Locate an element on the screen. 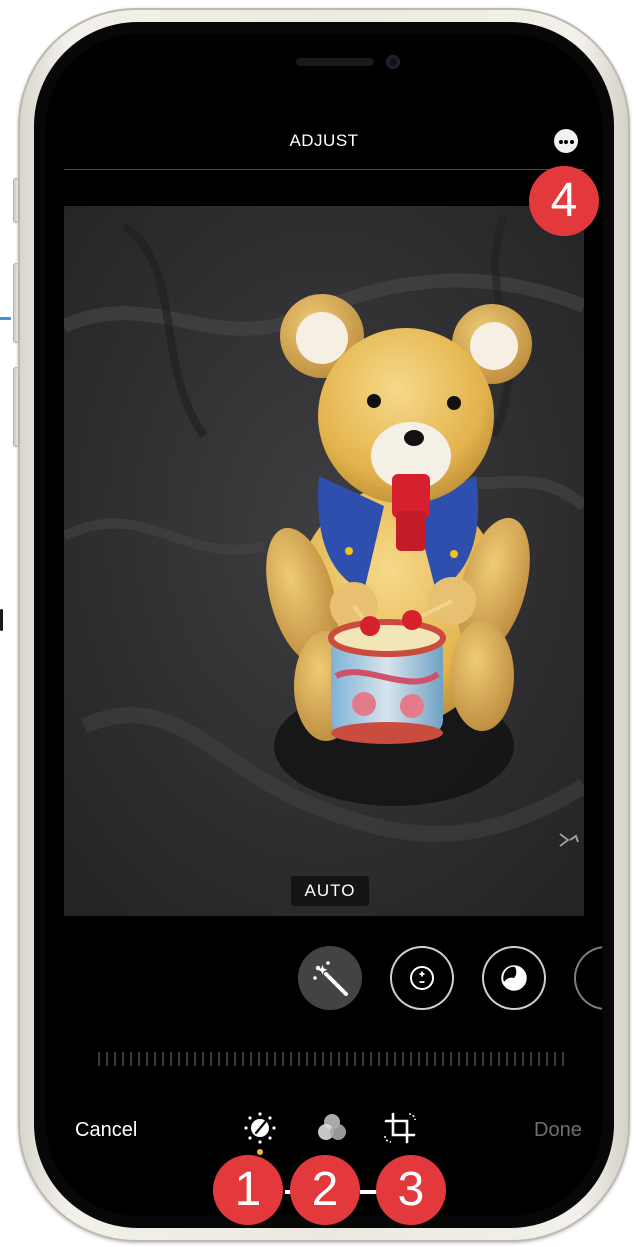  more-options-button is located at coordinates (566, 141).